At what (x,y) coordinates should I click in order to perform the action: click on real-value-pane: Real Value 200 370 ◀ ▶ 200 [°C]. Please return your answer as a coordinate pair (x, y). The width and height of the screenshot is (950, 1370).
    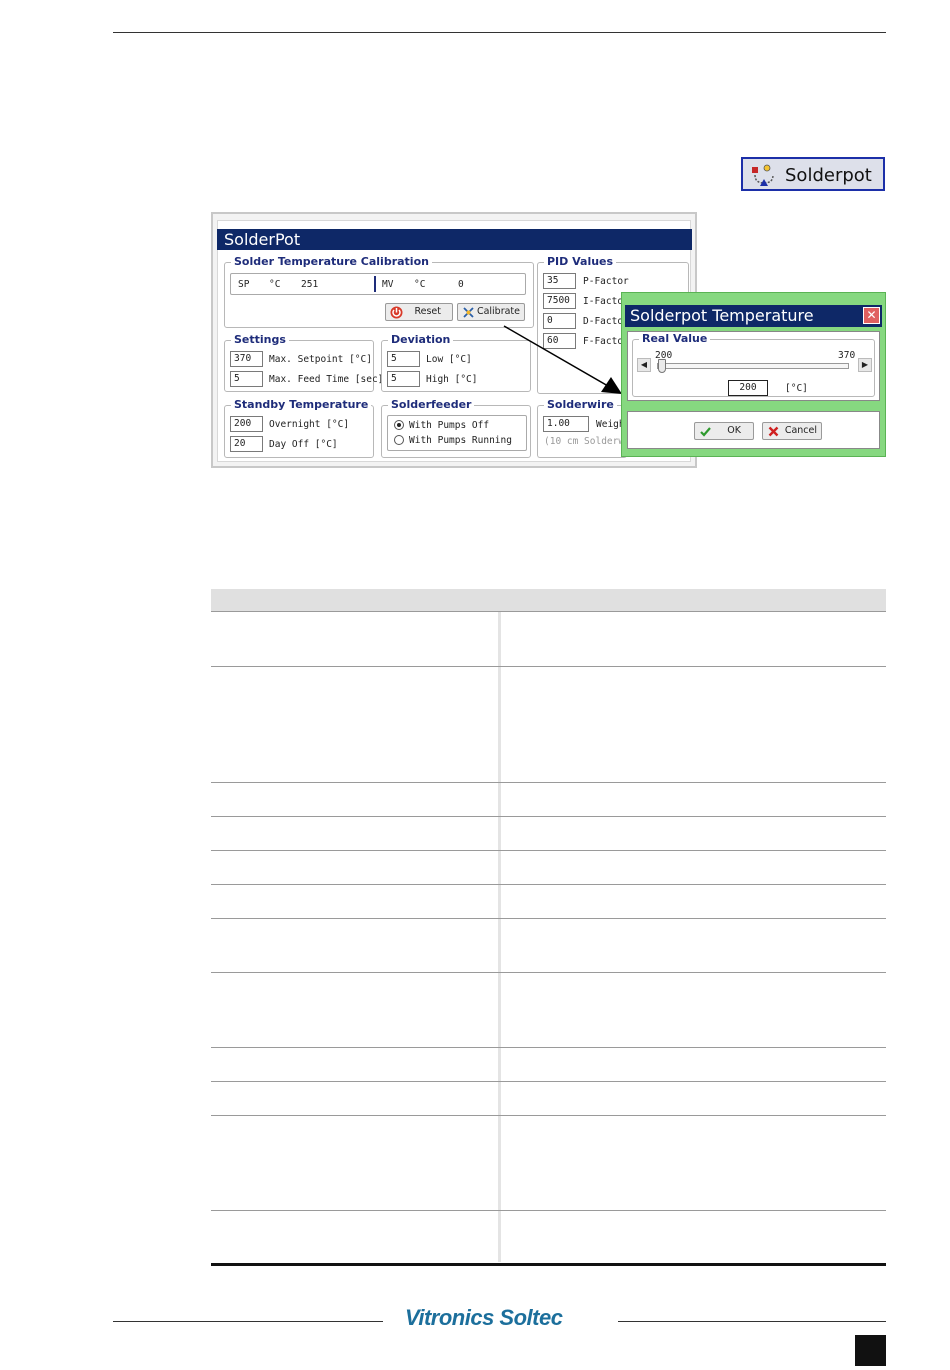
    Looking at the image, I should click on (753, 366).